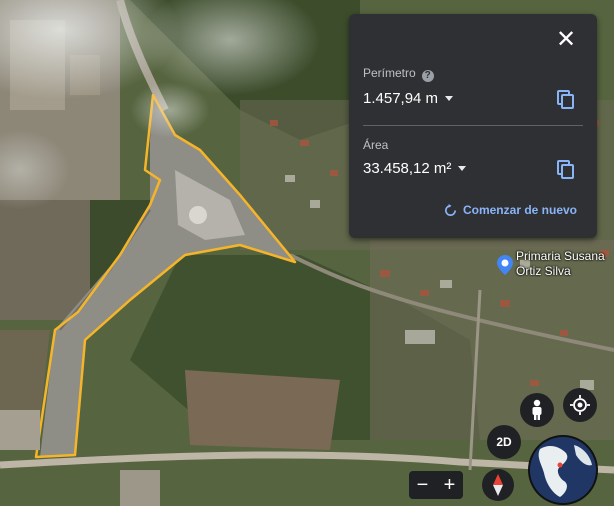  I want to click on poi-label: Primaria Susana Ortiz Silva, so click(560, 264).